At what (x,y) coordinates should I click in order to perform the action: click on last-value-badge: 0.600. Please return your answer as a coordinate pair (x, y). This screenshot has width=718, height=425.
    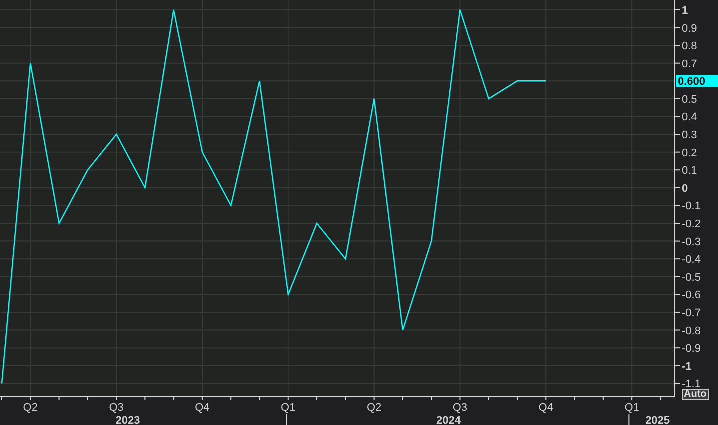
    Looking at the image, I should click on (697, 81).